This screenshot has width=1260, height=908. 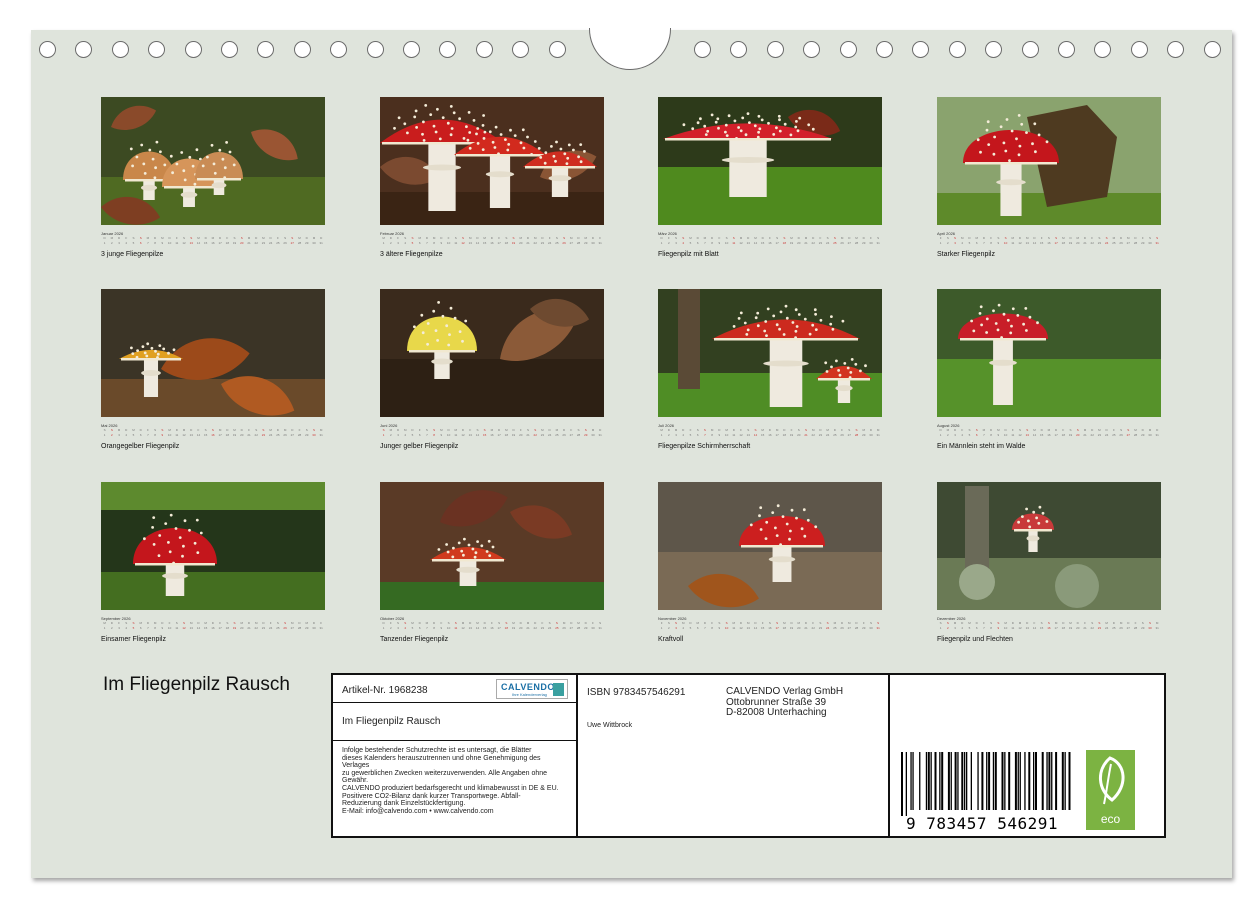 I want to click on day-number: 25, so click(x=557, y=435).